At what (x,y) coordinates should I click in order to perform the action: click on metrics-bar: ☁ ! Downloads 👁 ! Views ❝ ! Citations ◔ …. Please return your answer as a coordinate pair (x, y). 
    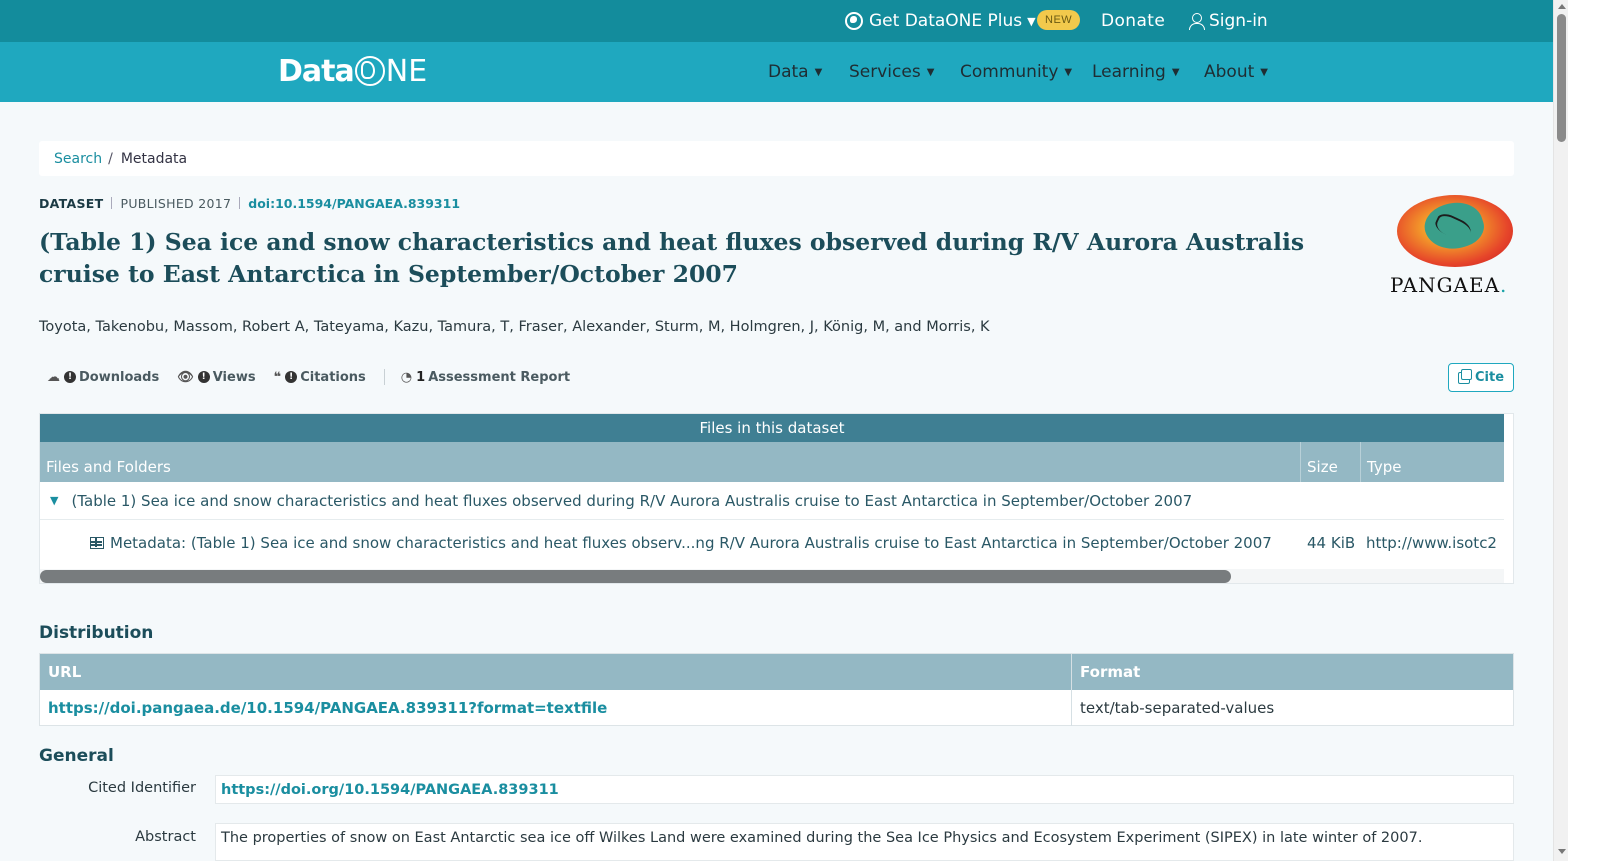
    Looking at the image, I should click on (317, 377).